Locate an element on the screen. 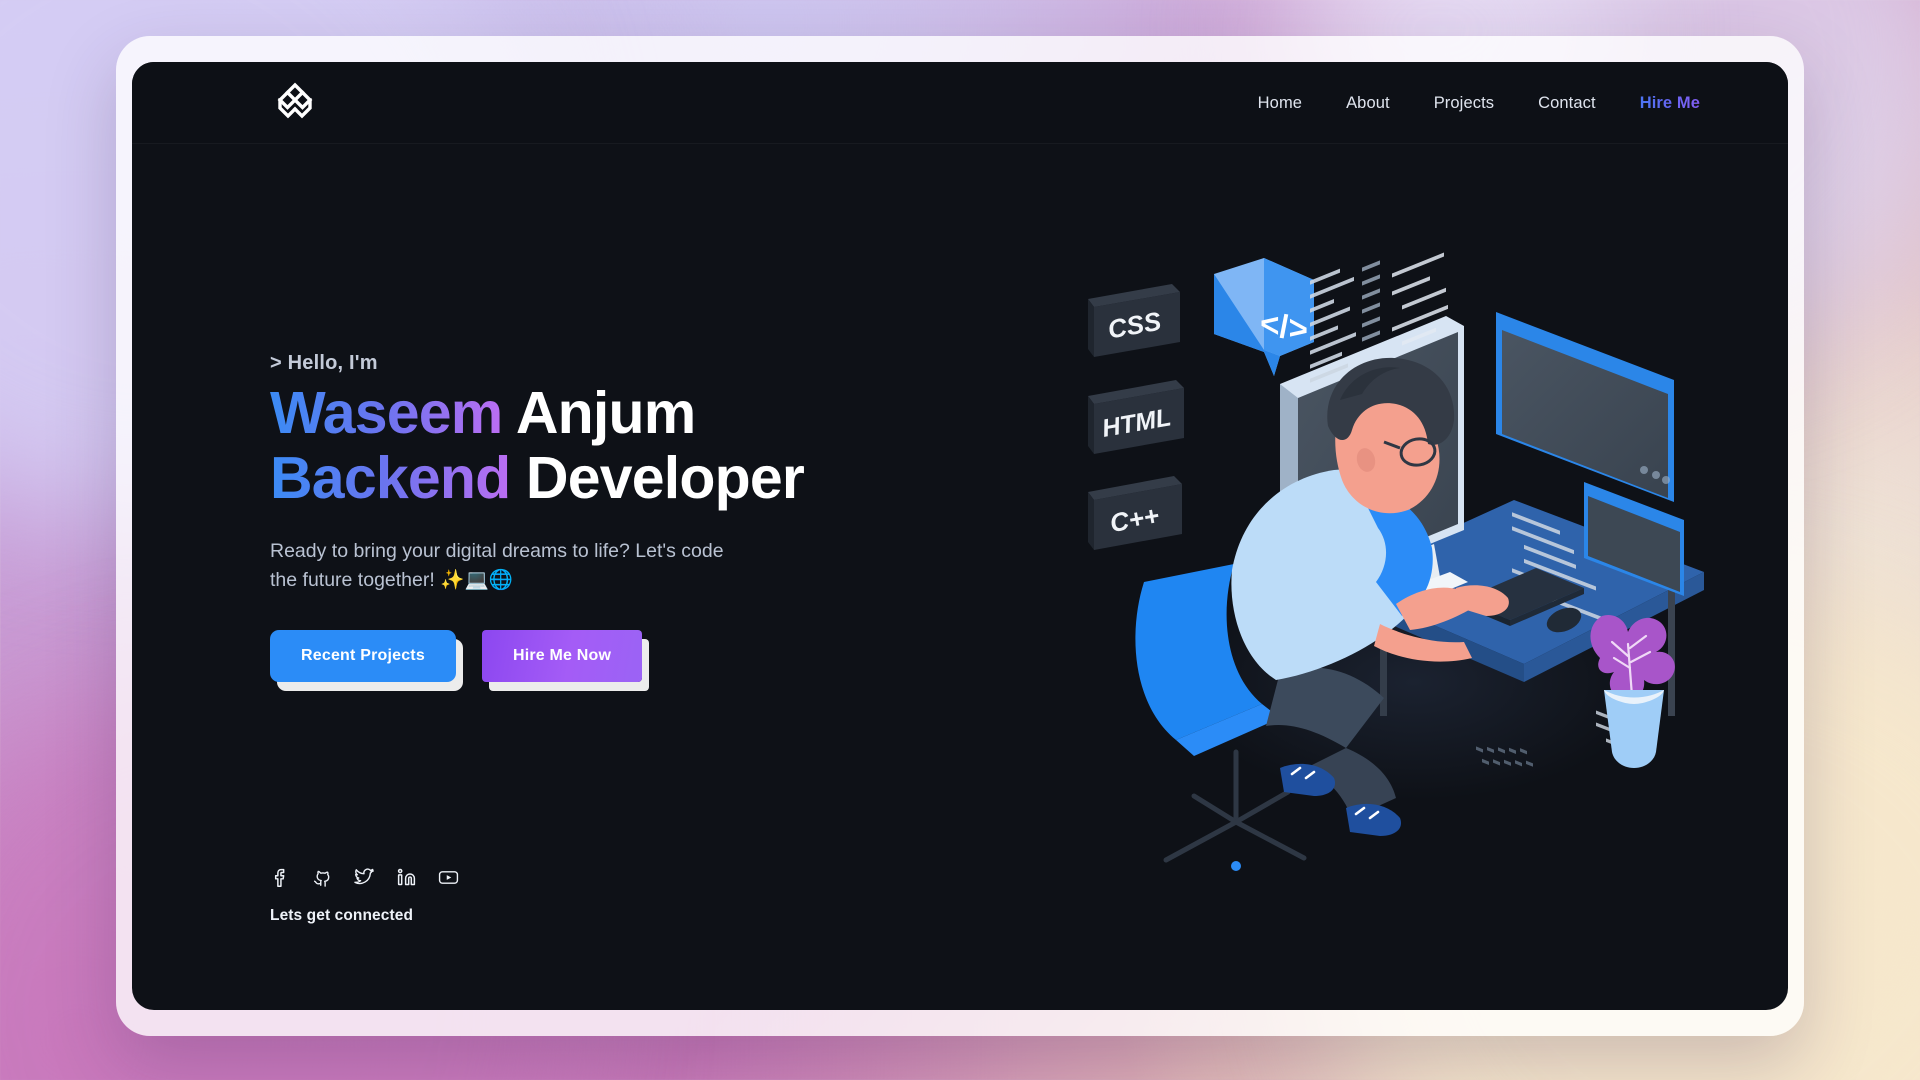  code-speech-bubble: </> is located at coordinates (1264, 317).